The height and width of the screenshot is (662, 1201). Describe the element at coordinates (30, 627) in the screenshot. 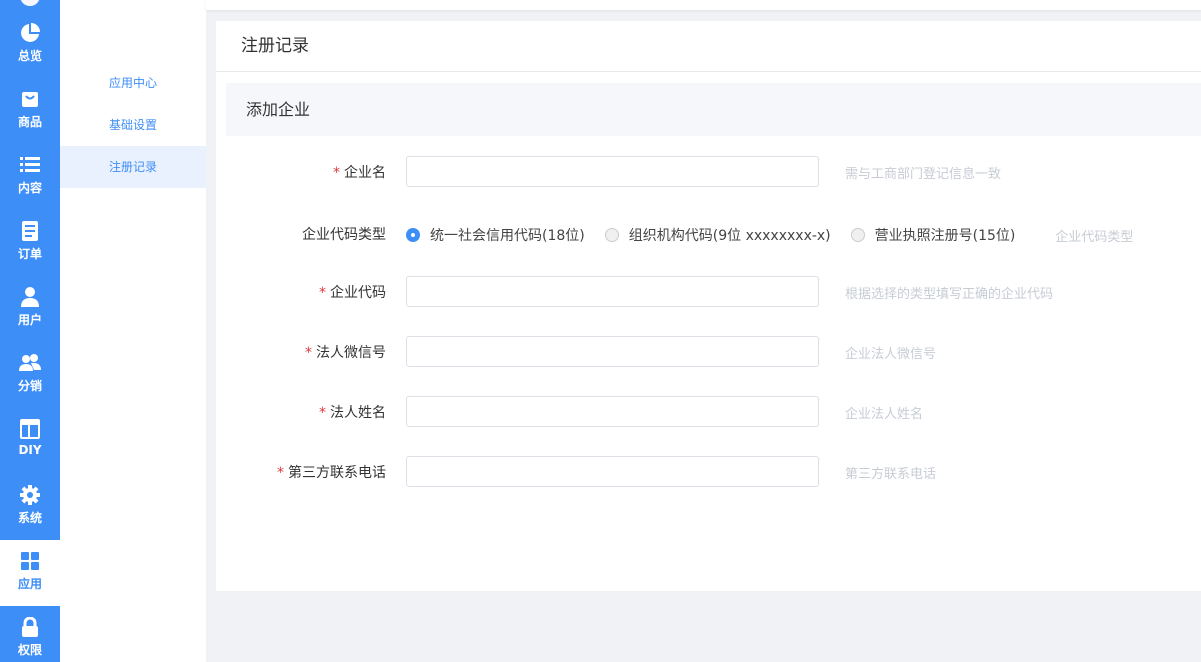

I see `lock-icon` at that location.